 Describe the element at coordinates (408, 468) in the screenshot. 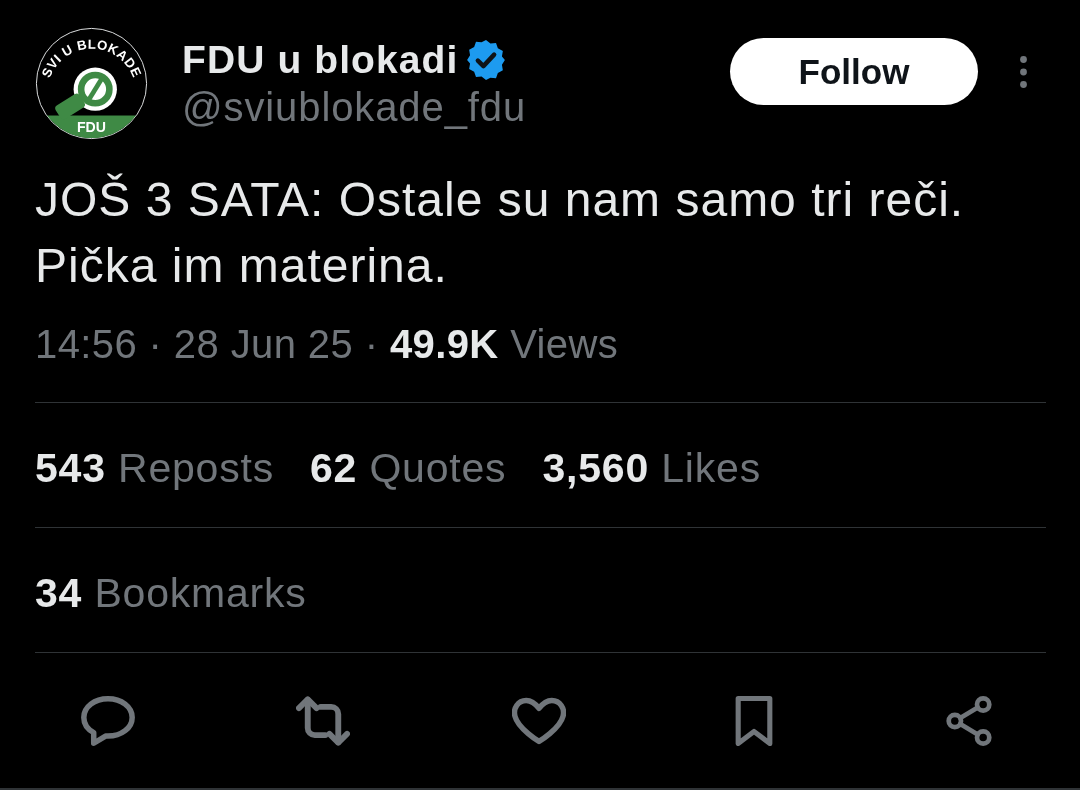

I see `stat-link: 62 Quotes` at that location.